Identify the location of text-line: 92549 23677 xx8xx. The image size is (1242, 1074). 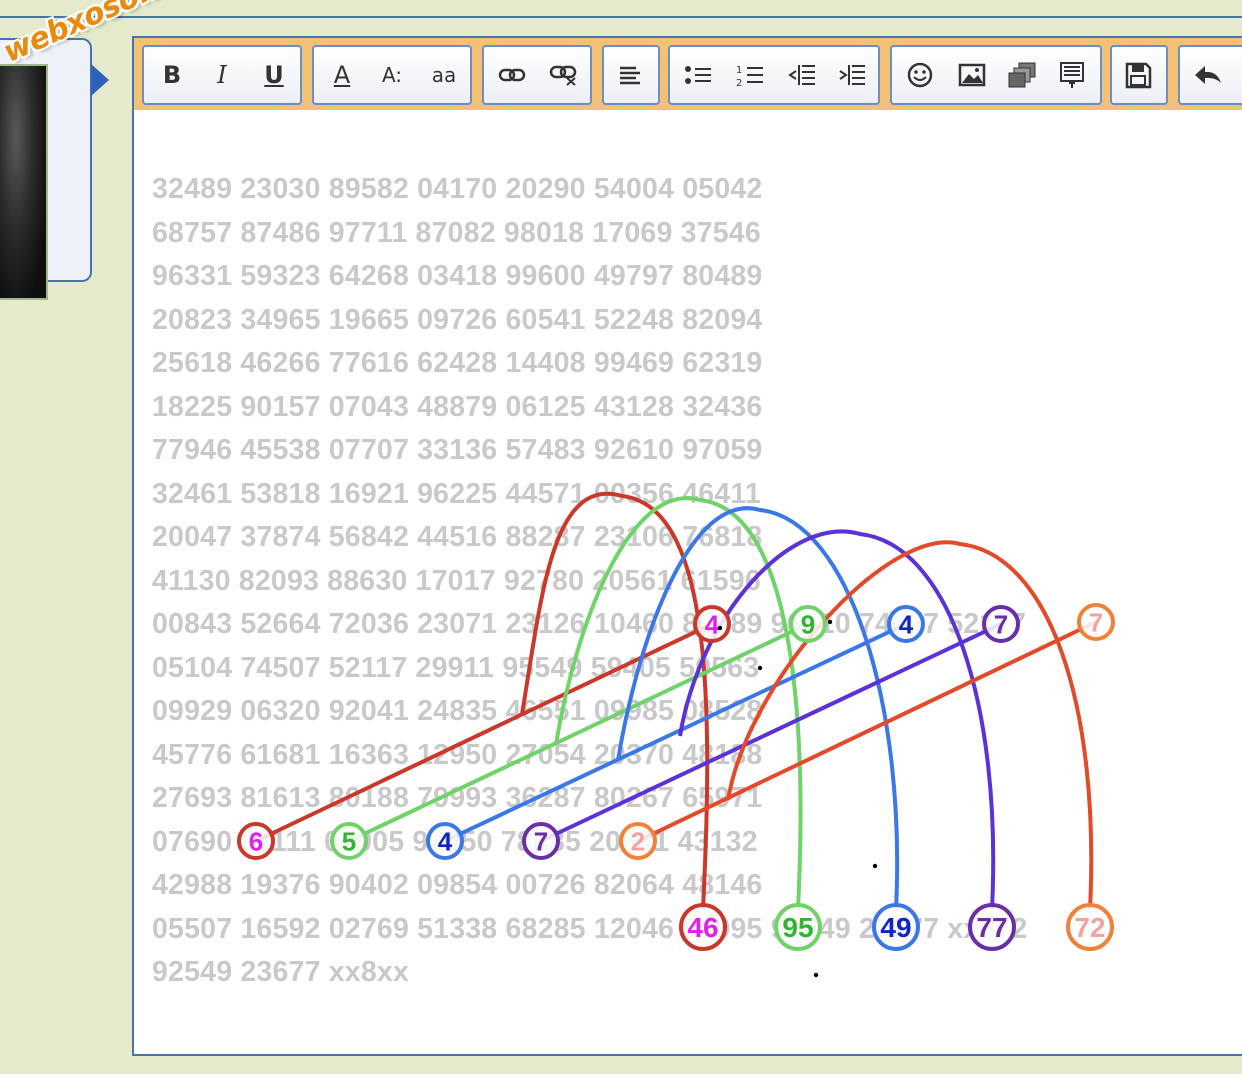
(280, 972).